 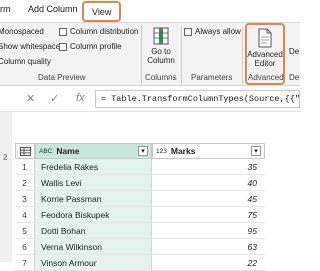 I want to click on column-quality-option: Column quality, so click(x=25, y=61).